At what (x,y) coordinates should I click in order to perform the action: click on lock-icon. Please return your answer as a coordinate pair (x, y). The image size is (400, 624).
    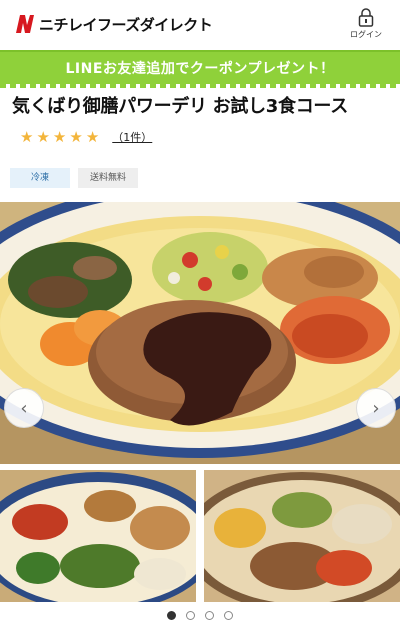
    Looking at the image, I should click on (366, 17).